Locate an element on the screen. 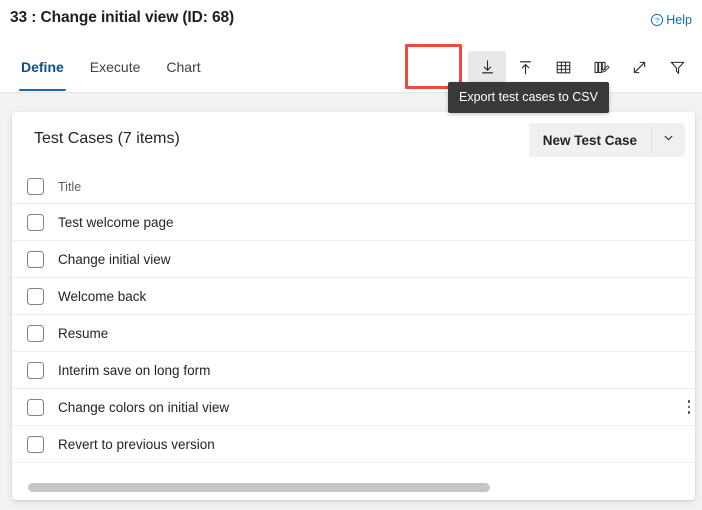 Image resolution: width=702 pixels, height=510 pixels. new-test-case-split-button: New Test Case is located at coordinates (606, 140).